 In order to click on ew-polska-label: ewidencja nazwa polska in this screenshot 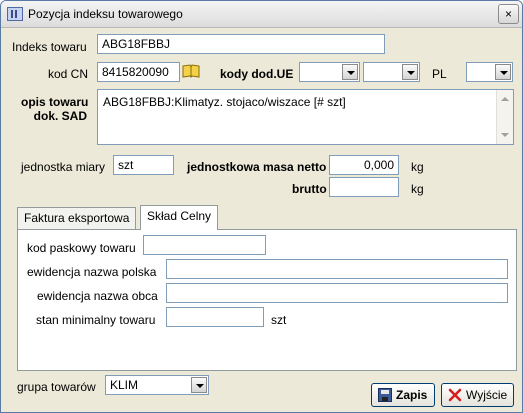, I will do `click(92, 272)`.